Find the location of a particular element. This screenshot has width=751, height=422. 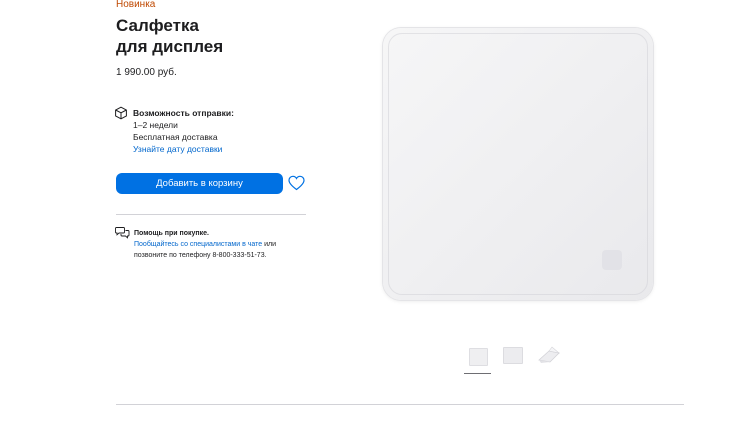

thumbnail-folded is located at coordinates (549, 355).